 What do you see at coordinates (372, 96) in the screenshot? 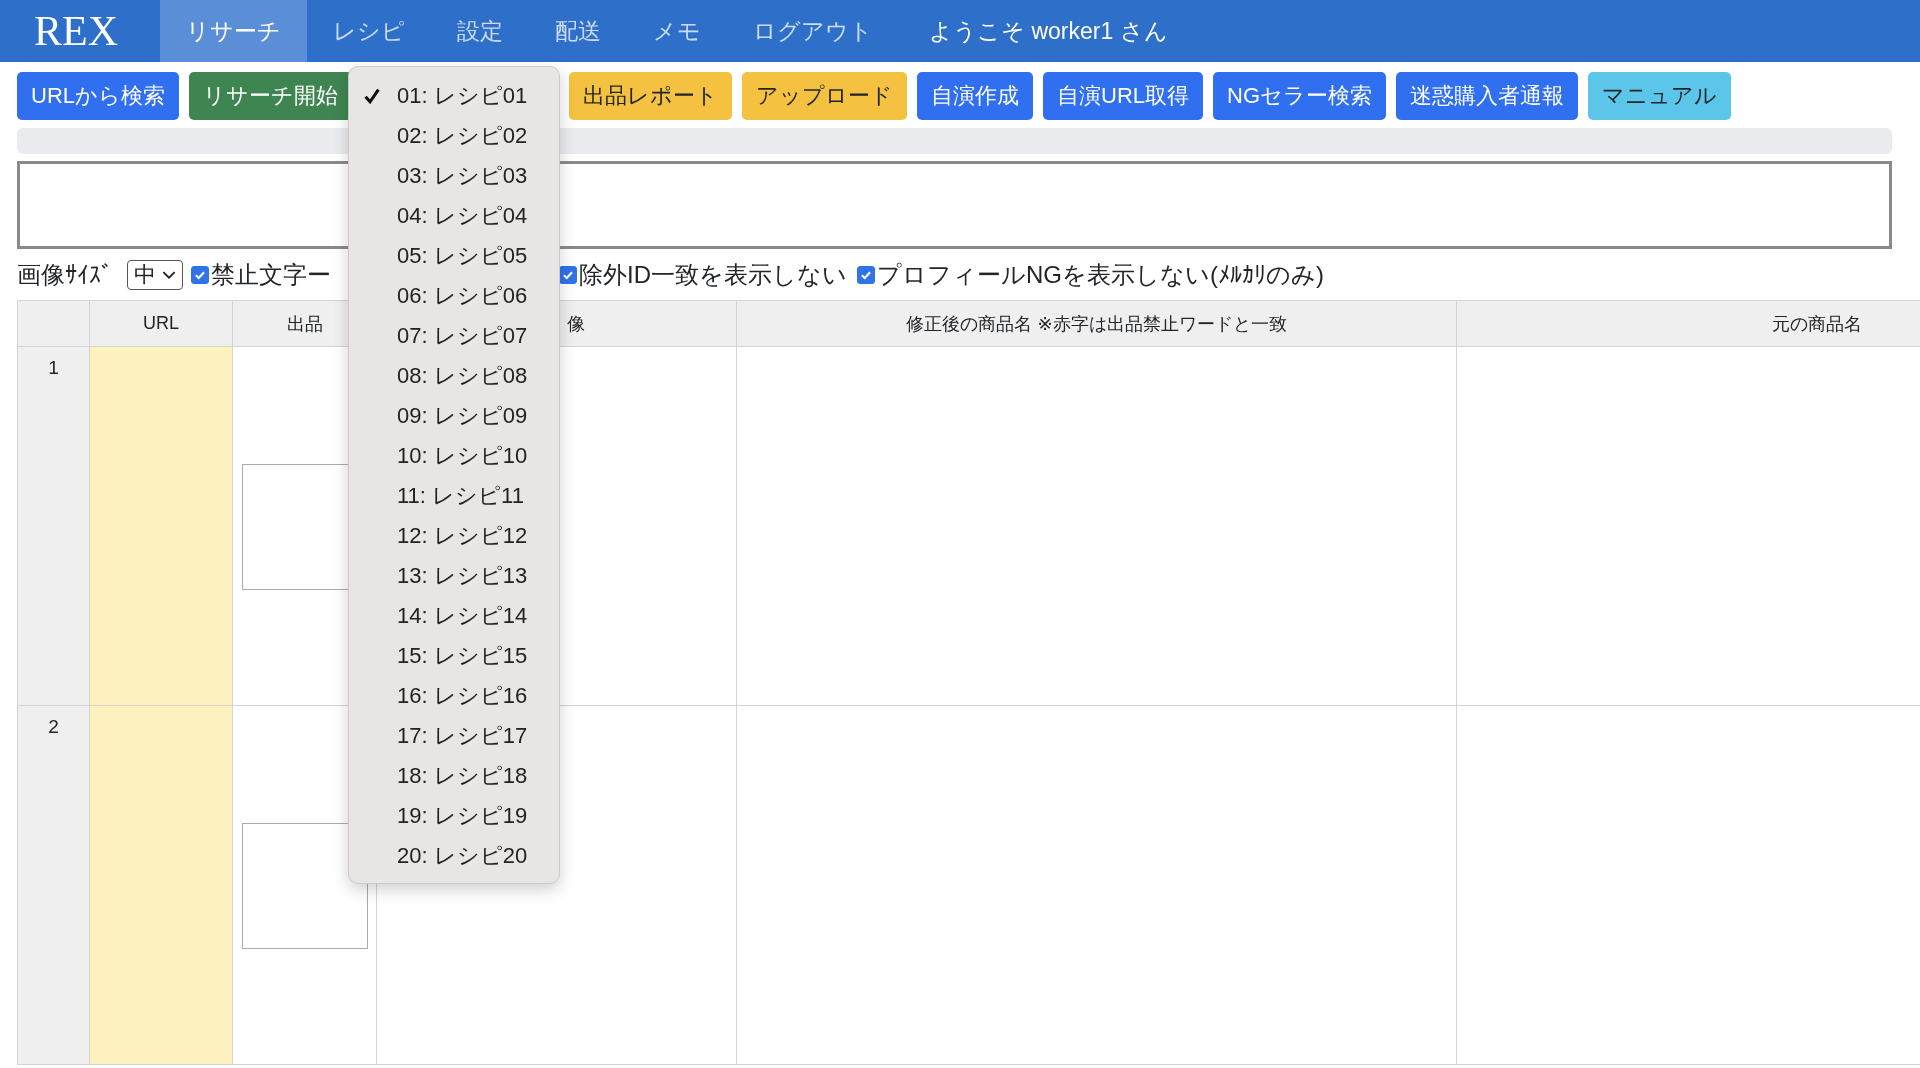
I see `checkmark-icon` at bounding box center [372, 96].